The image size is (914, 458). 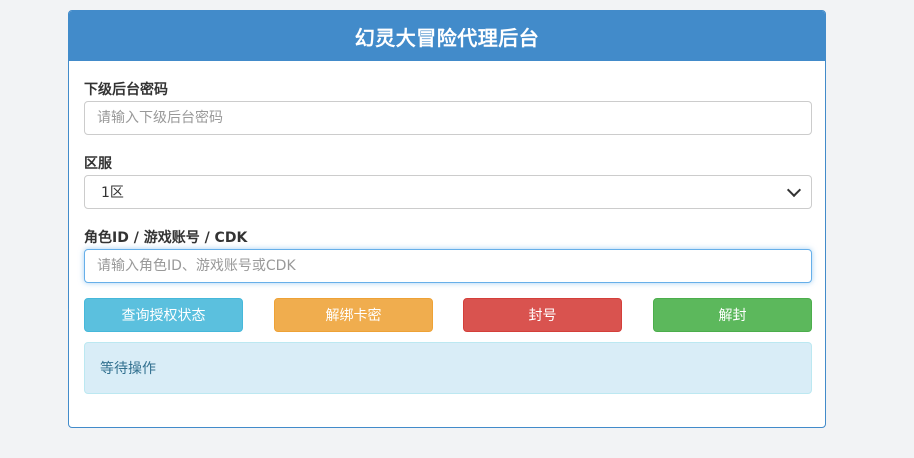 What do you see at coordinates (166, 238) in the screenshot?
I see `target-label: 角色ID / 游戏账号 / CDK` at bounding box center [166, 238].